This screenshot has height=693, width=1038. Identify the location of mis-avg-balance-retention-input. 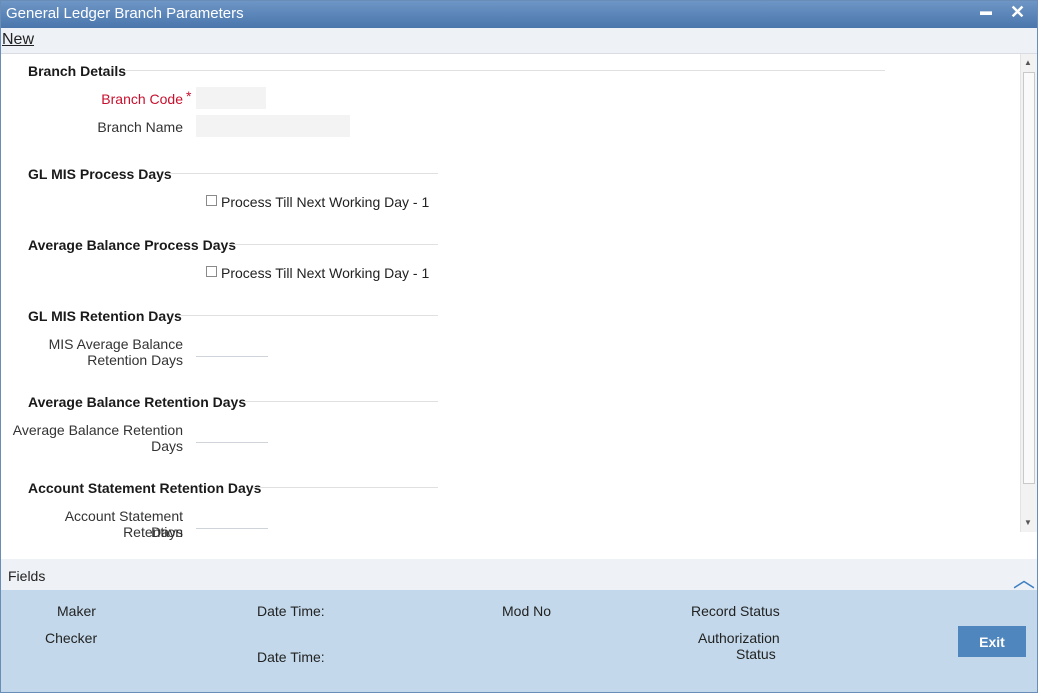
(232, 348).